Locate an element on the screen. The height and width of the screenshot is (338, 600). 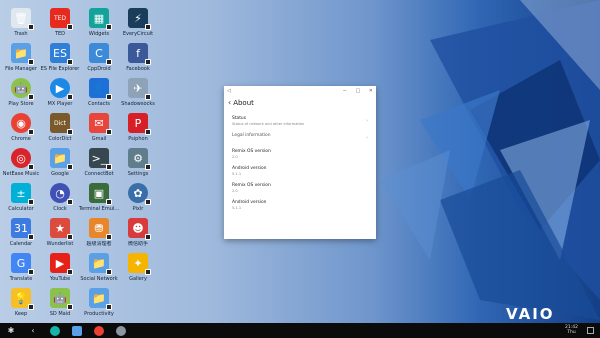
vaio-logo: VAIO is located at coordinates (530, 314).